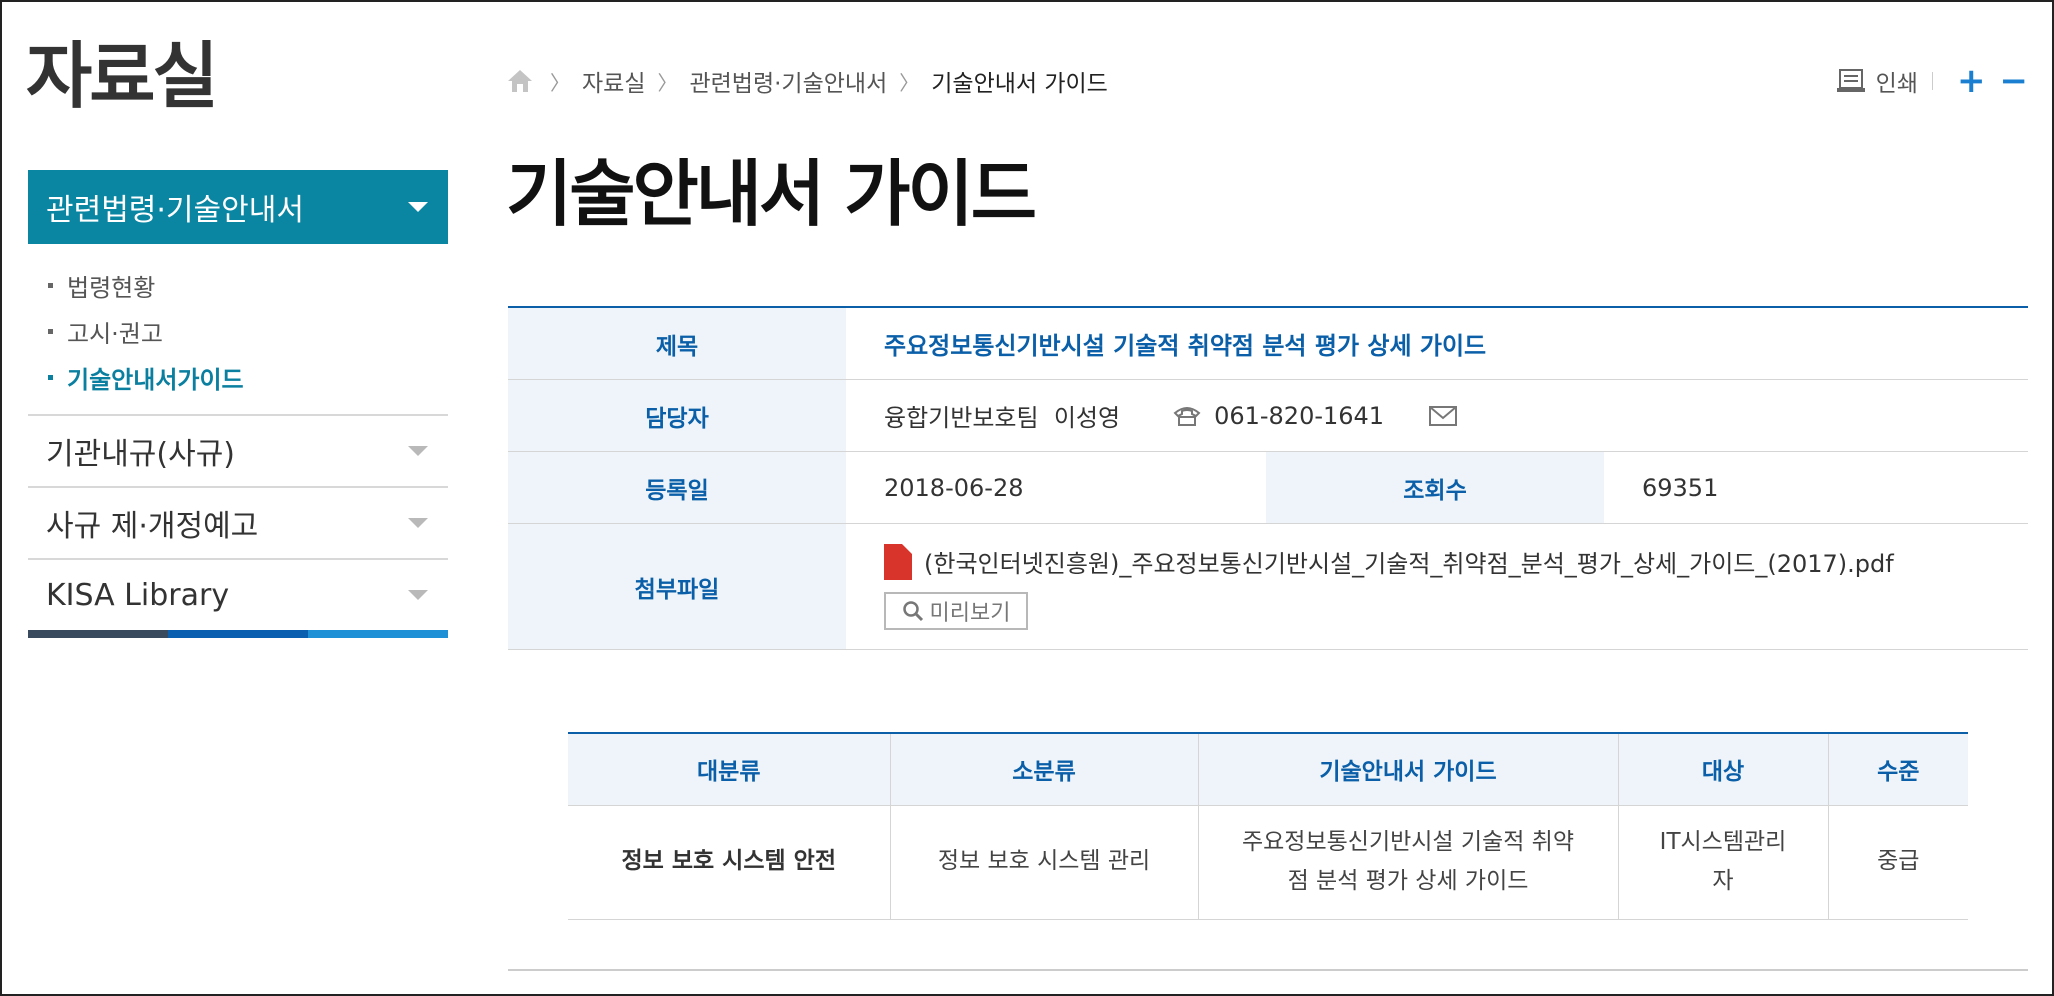 The height and width of the screenshot is (996, 2054). Describe the element at coordinates (1407, 862) in the screenshot. I see `cell-guide: 주요정보통신기반시설 기술적 취약 점 분석 평가 상세 가이드` at that location.